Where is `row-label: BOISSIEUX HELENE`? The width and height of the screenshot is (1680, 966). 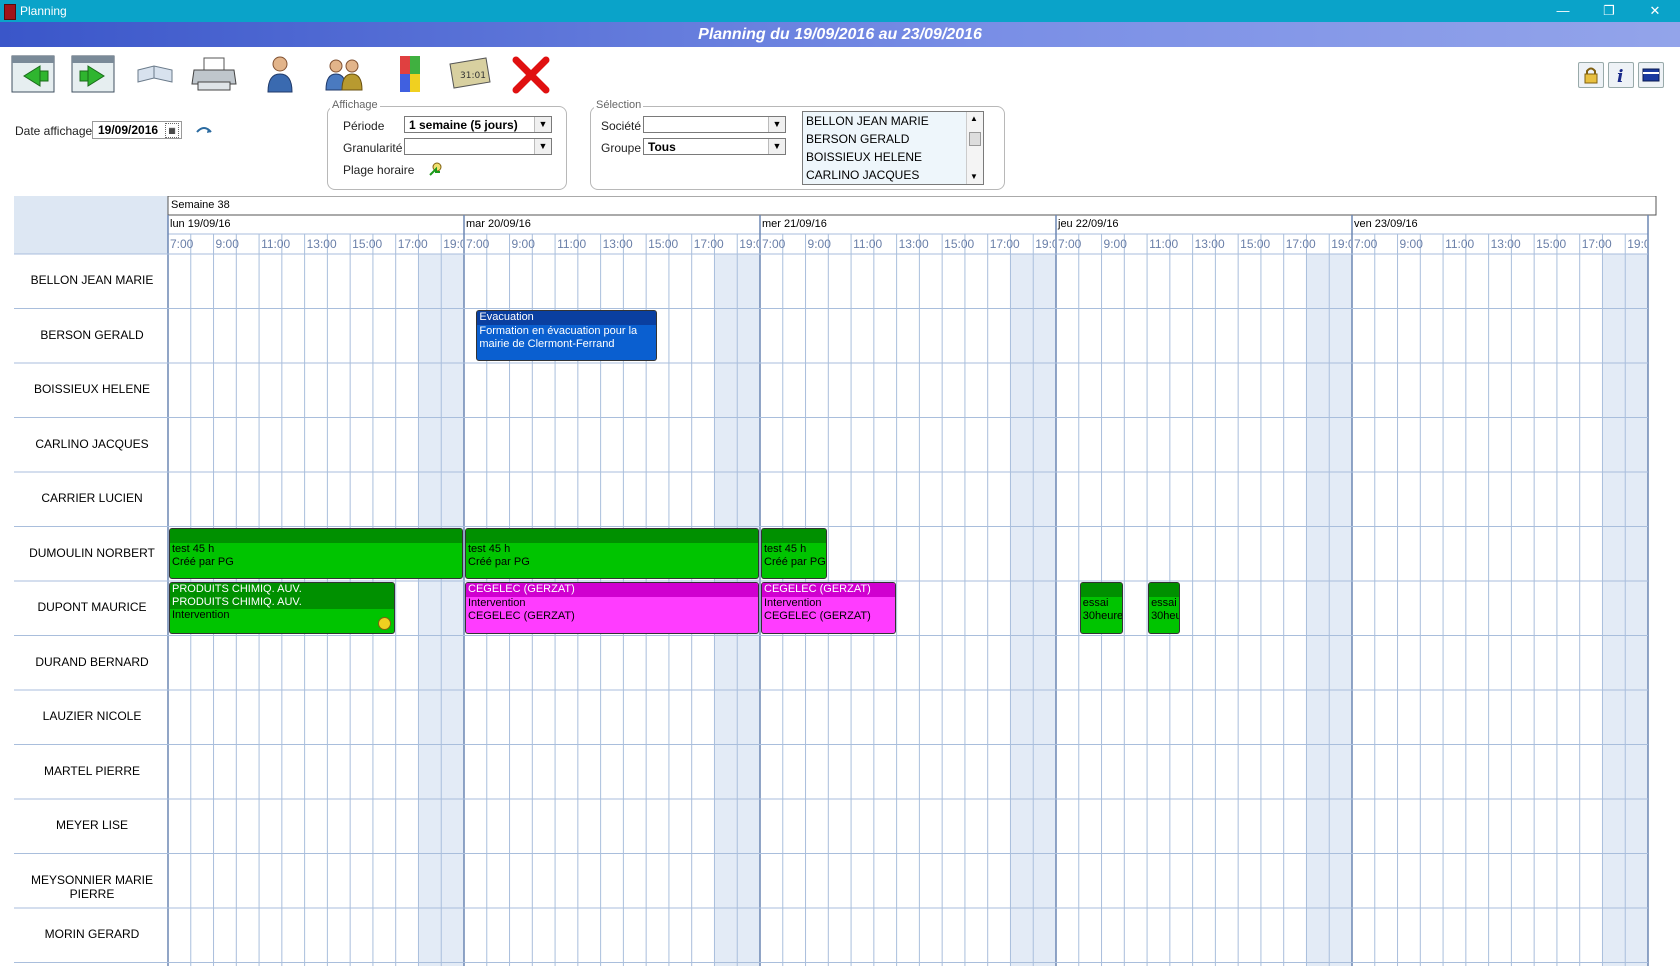 row-label: BOISSIEUX HELENE is located at coordinates (92, 389).